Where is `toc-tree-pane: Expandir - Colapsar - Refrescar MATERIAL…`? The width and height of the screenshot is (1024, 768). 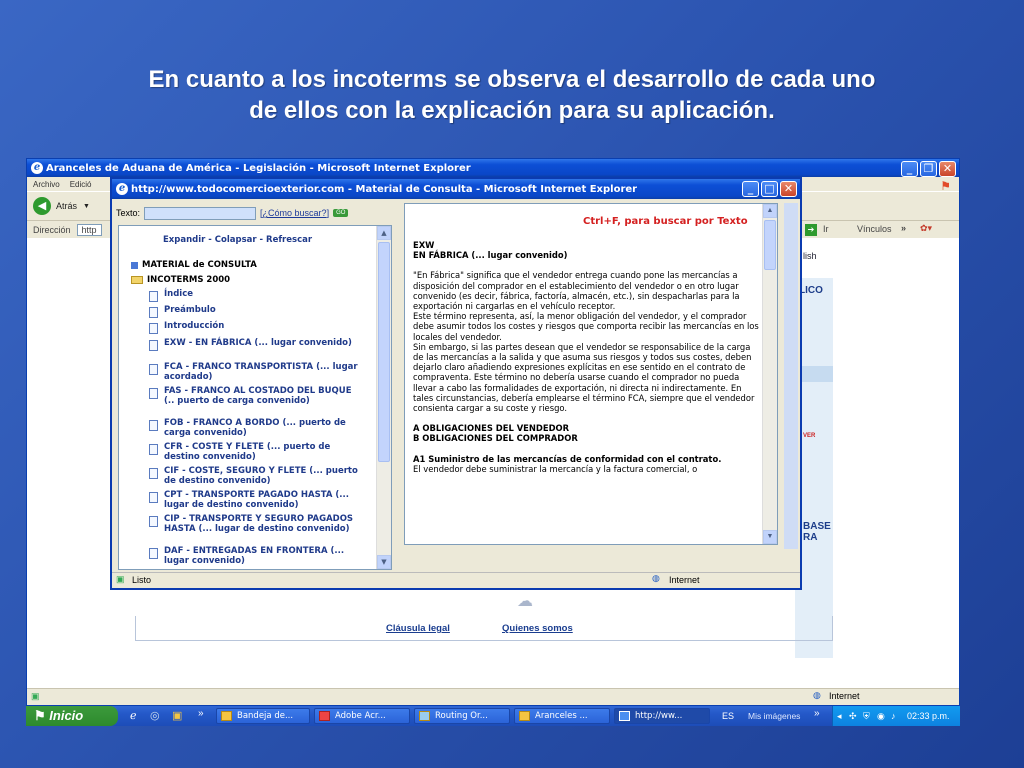 toc-tree-pane: Expandir - Colapsar - Refrescar MATERIAL… is located at coordinates (255, 397).